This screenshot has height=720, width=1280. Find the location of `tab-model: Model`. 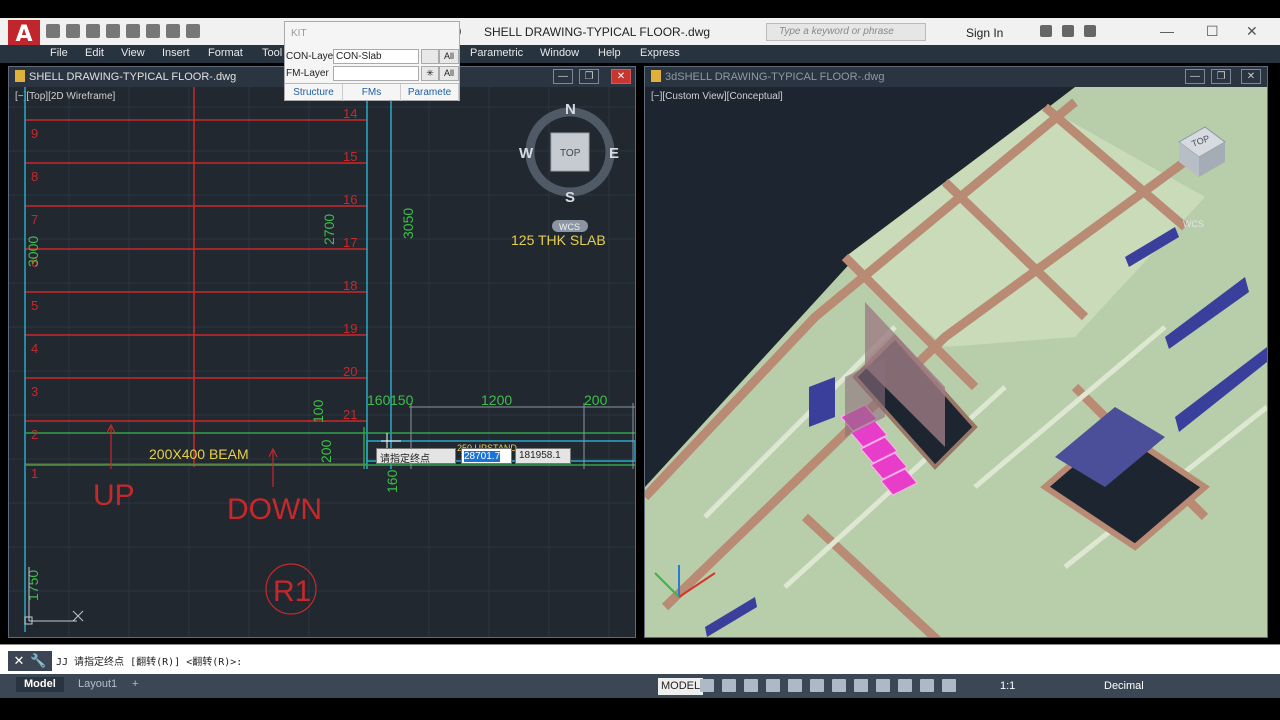

tab-model: Model is located at coordinates (40, 684).